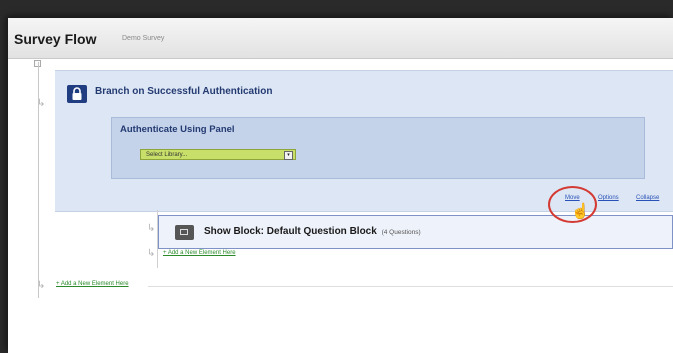 This screenshot has width=673, height=353. What do you see at coordinates (580, 211) in the screenshot?
I see `hand-cursor-icon: ☝` at bounding box center [580, 211].